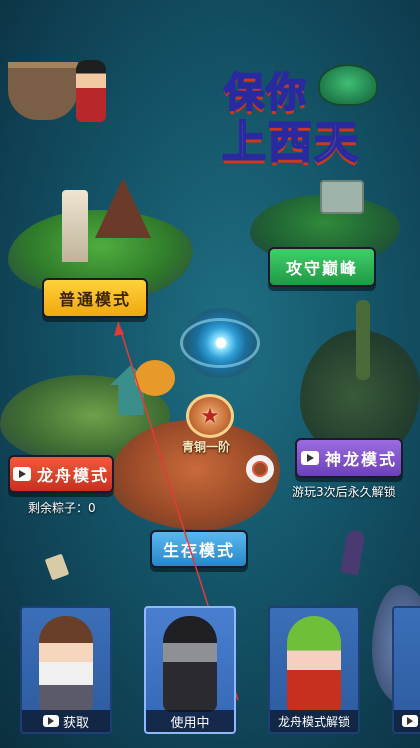 The width and height of the screenshot is (420, 748). I want to click on dragon-mode-label: 神龙模式, so click(360, 459).